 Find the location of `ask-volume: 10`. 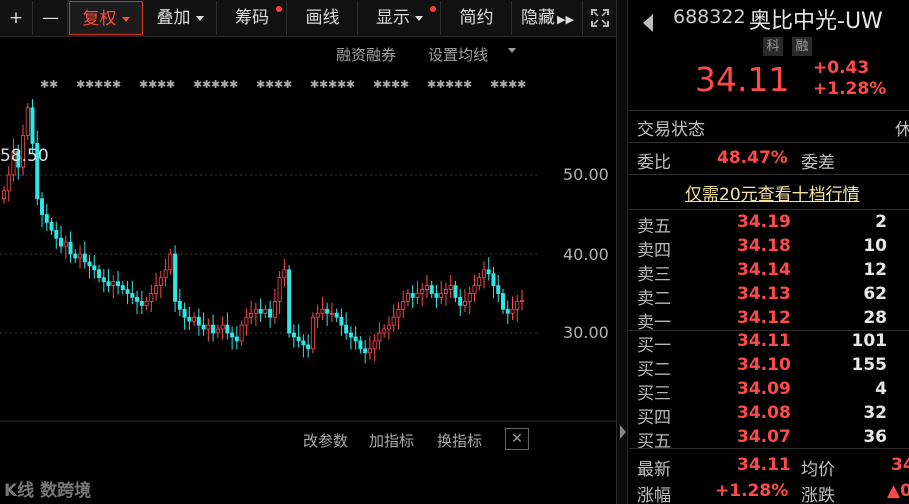

ask-volume: 10 is located at coordinates (875, 246).